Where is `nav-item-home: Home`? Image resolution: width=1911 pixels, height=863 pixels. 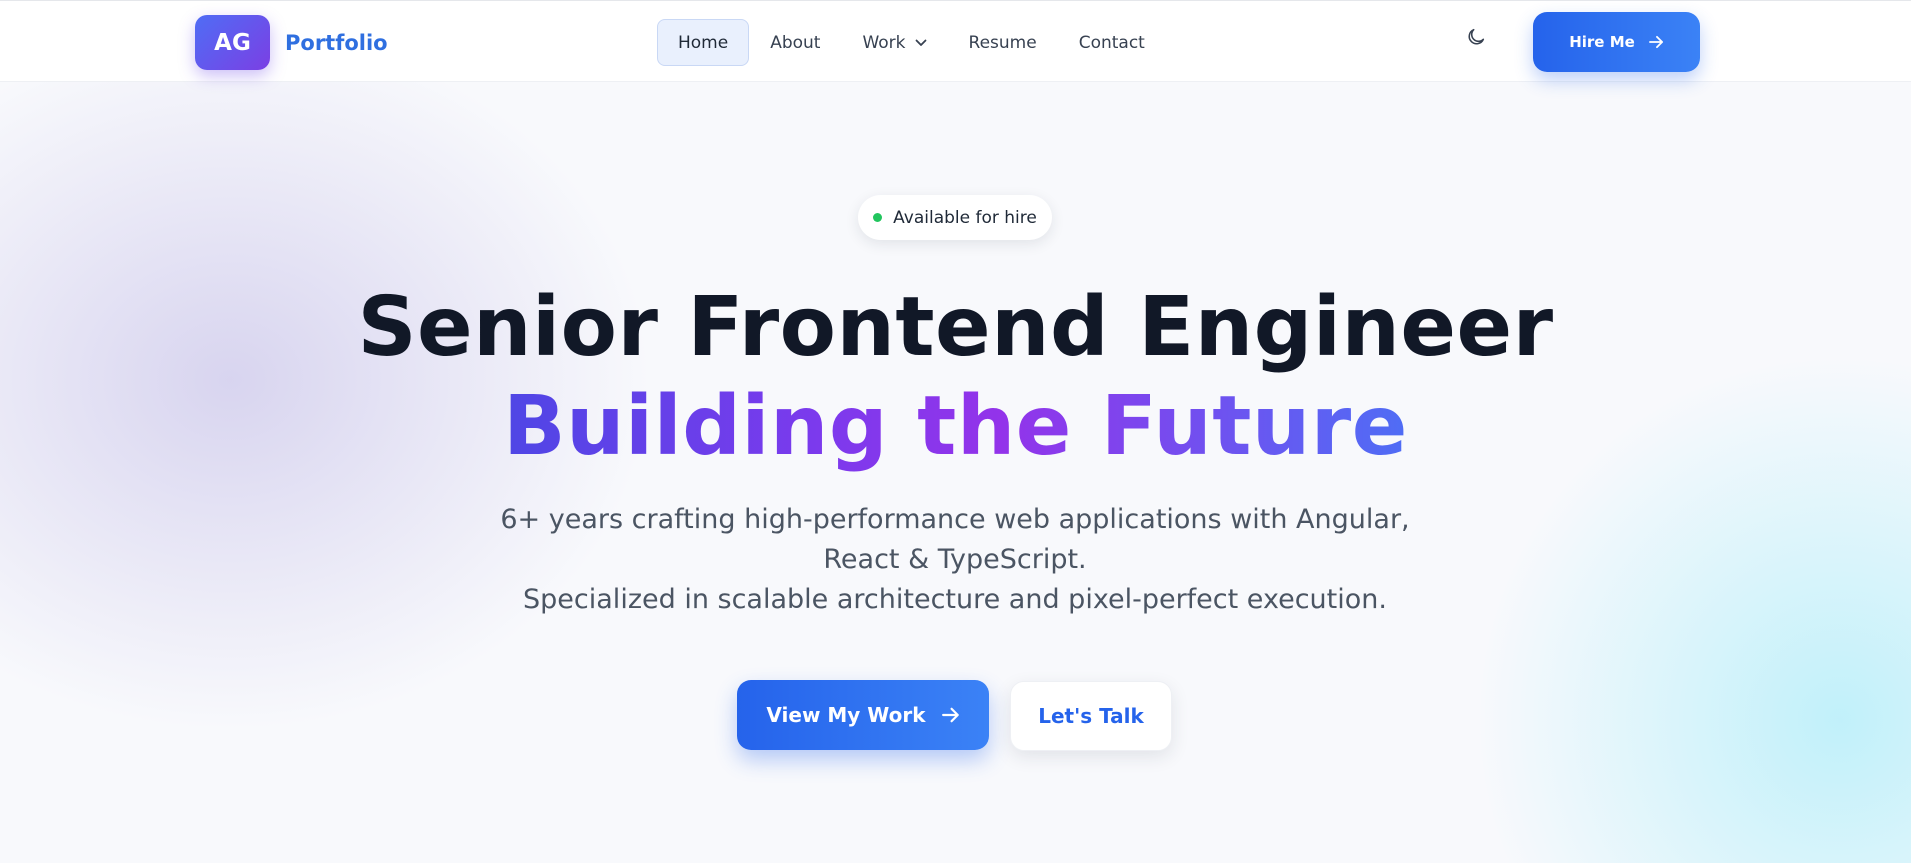 nav-item-home: Home is located at coordinates (703, 42).